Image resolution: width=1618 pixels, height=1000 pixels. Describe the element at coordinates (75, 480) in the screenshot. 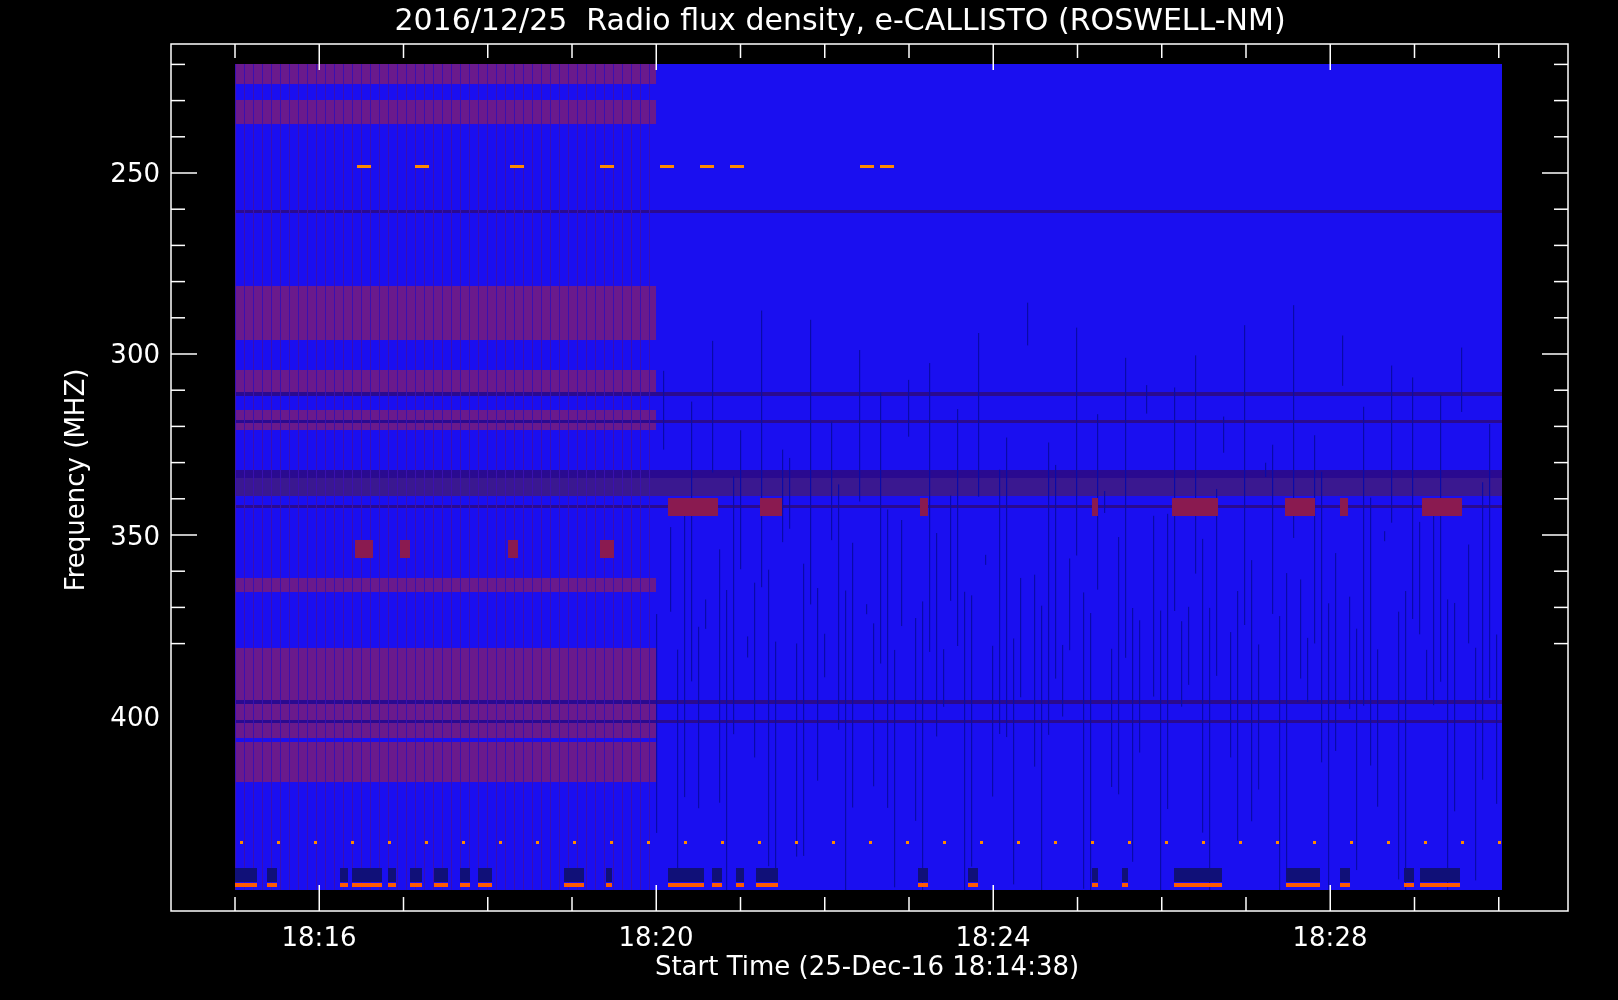

I see `y-axis-title: Frequency (MHZ)` at that location.